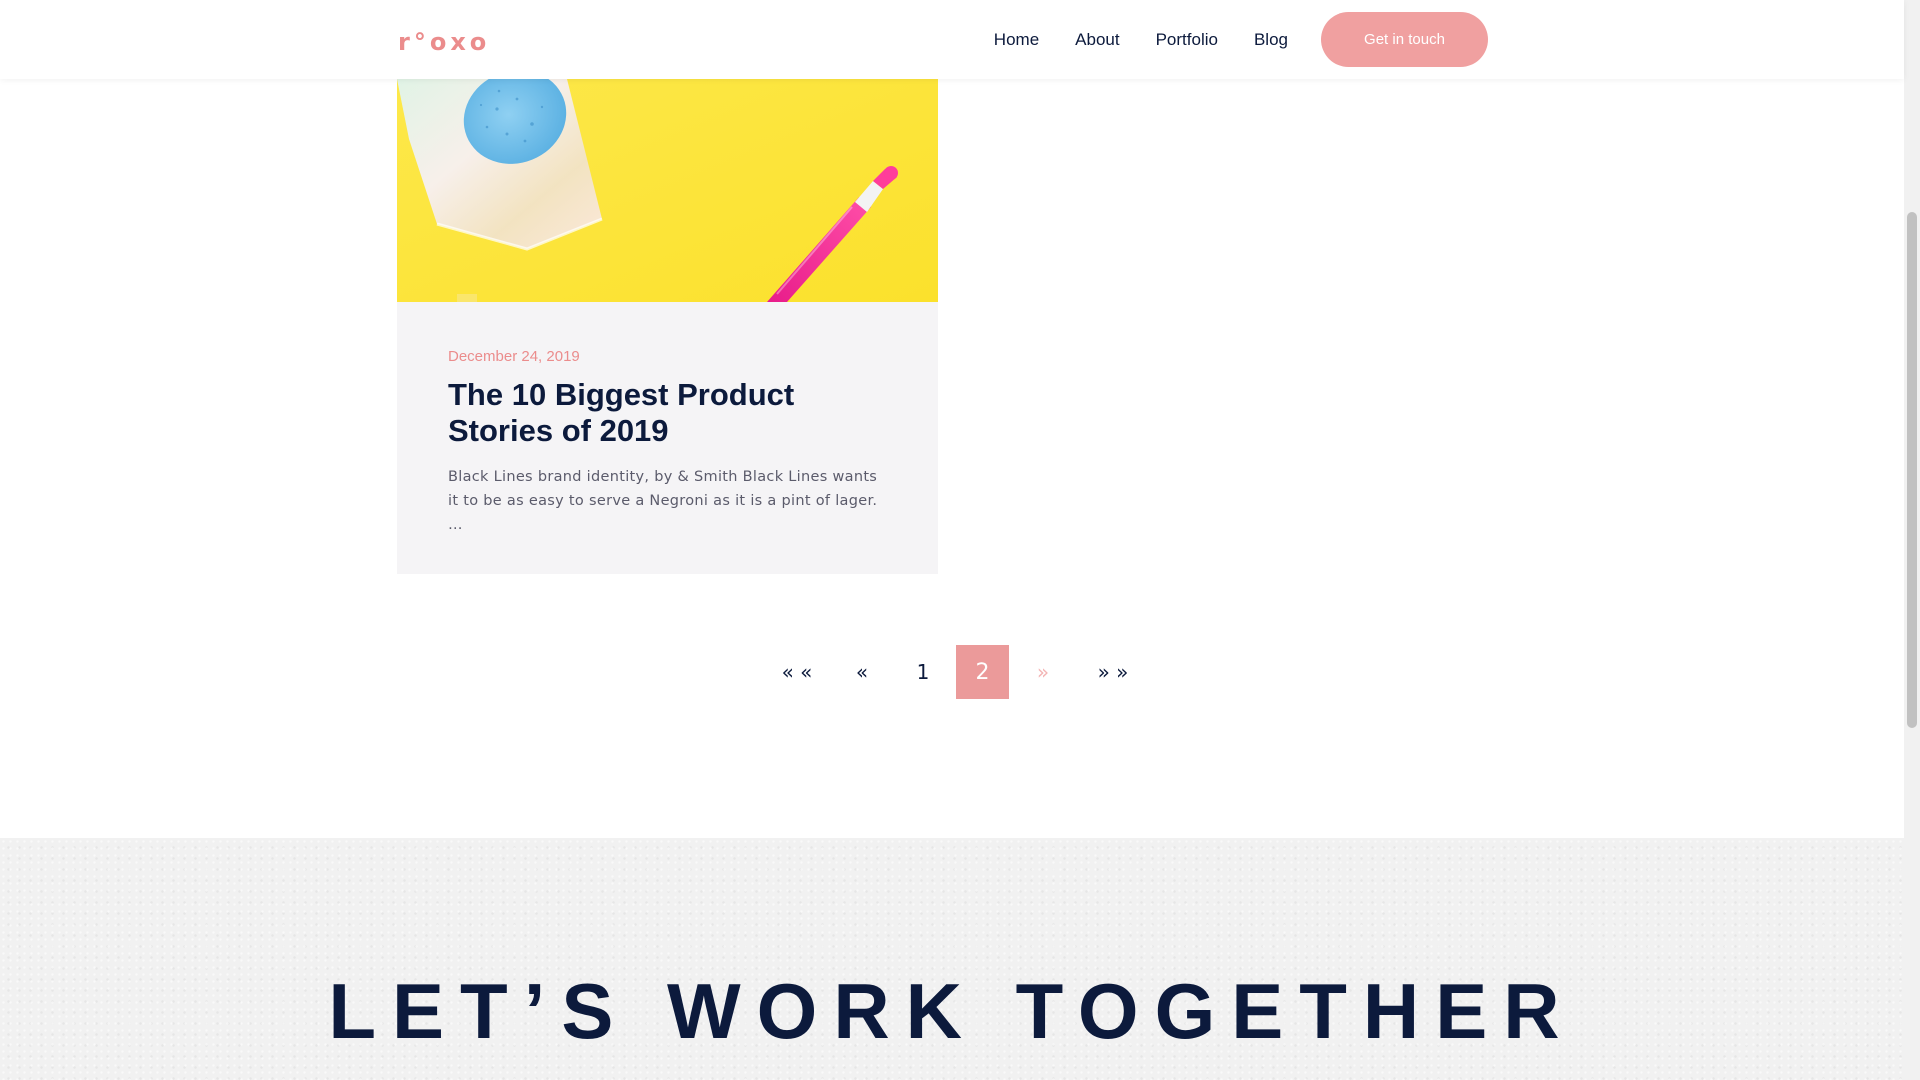 The image size is (1920, 1080). Describe the element at coordinates (1912, 470) in the screenshot. I see `scrollbar-thumb` at that location.